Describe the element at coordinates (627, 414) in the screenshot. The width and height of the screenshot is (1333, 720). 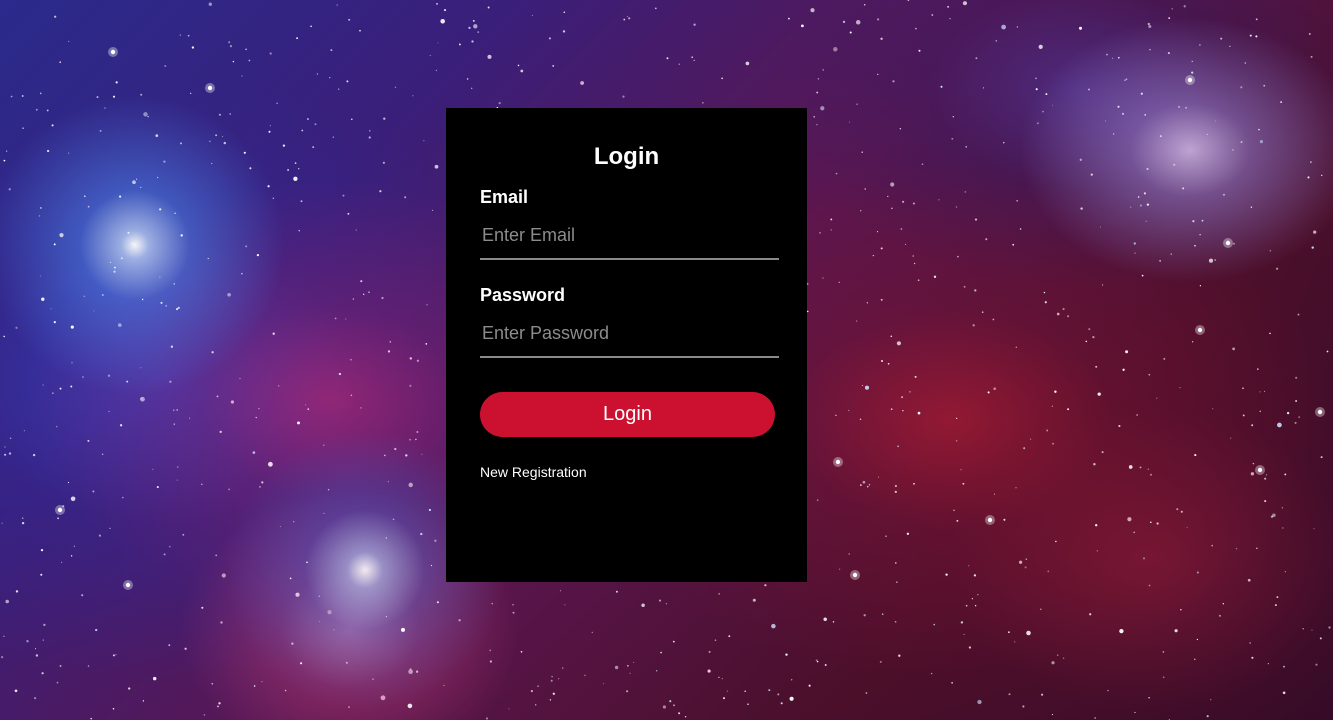
I see `login-button: Login` at that location.